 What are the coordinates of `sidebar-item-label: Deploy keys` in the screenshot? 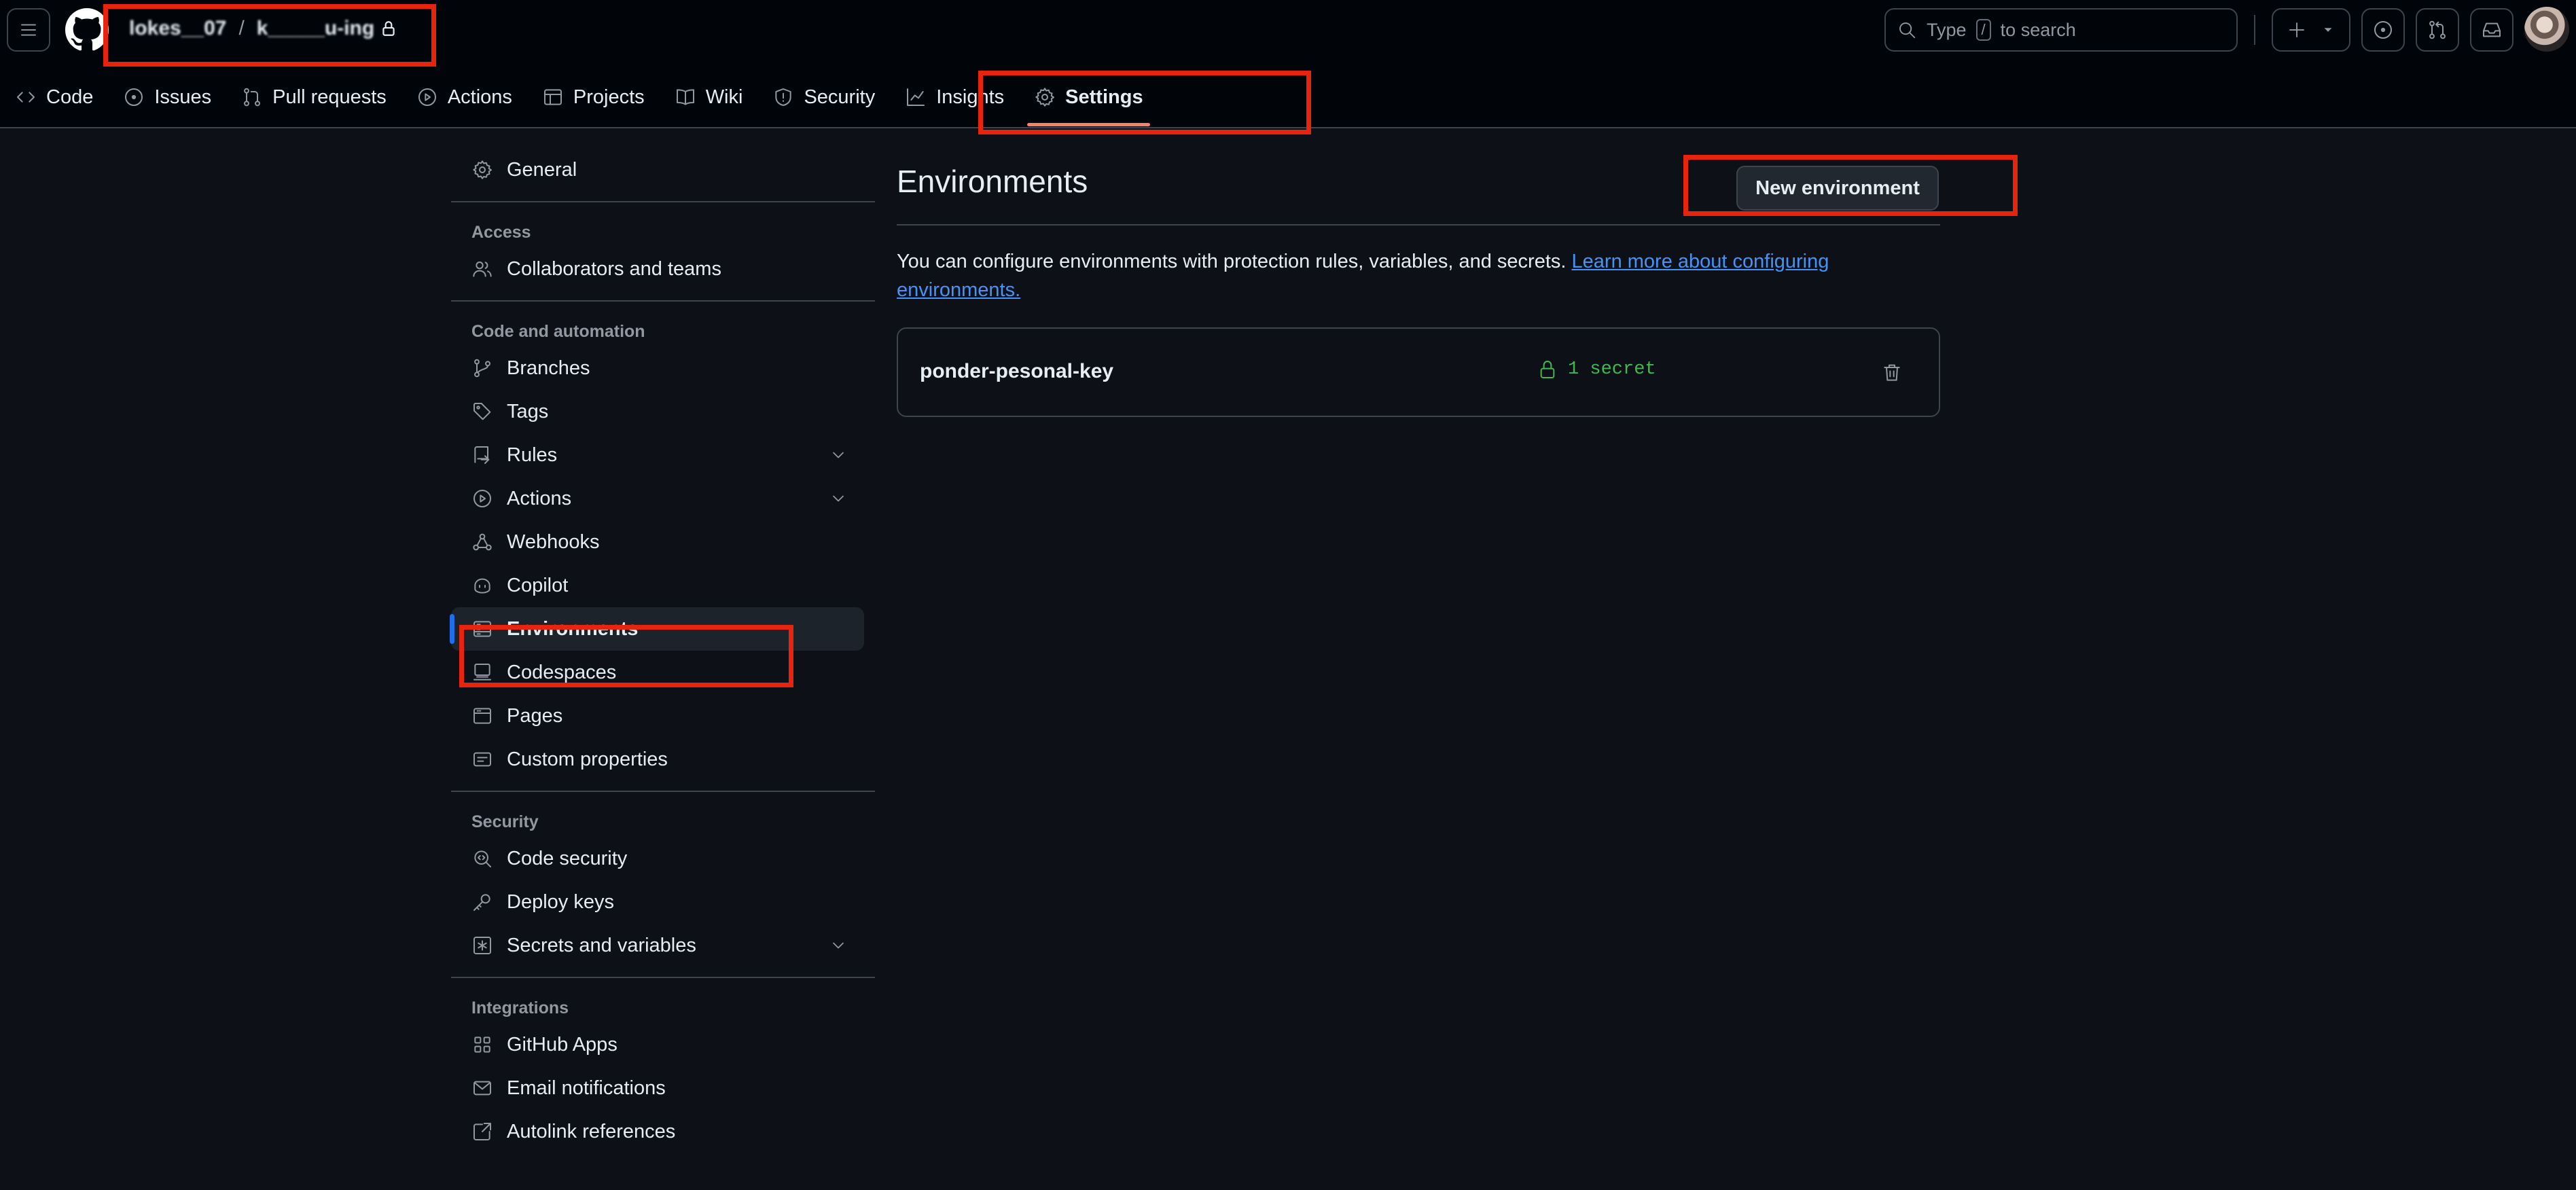 It's located at (560, 902).